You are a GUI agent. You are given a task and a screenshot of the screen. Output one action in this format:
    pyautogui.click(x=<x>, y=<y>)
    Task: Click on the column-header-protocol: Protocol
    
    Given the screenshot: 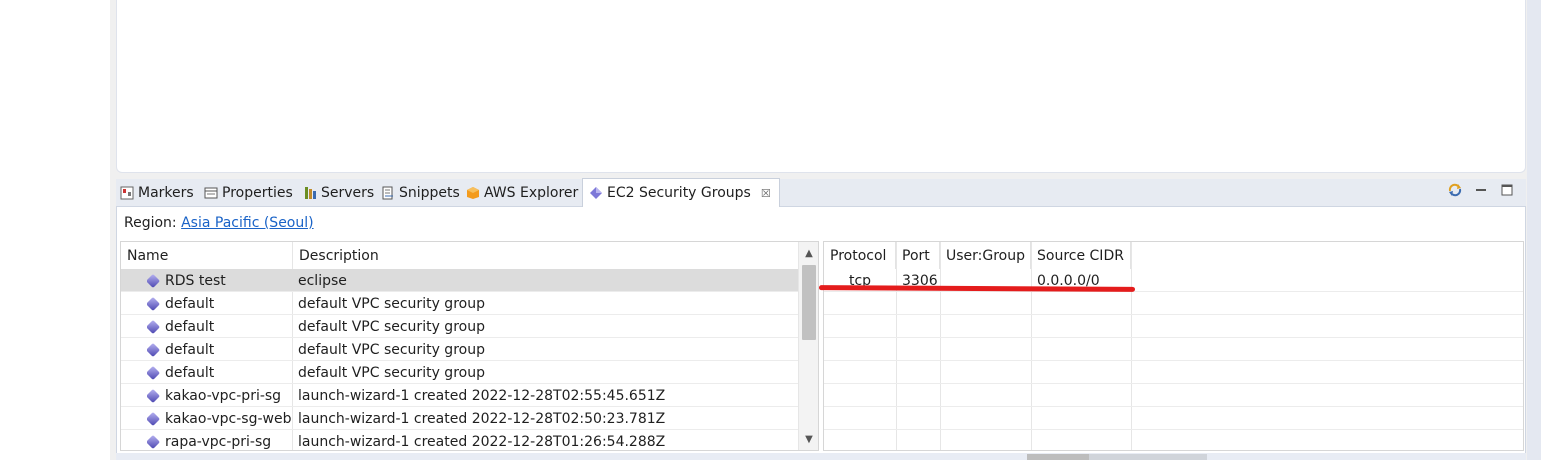 What is the action you would take?
    pyautogui.click(x=860, y=255)
    